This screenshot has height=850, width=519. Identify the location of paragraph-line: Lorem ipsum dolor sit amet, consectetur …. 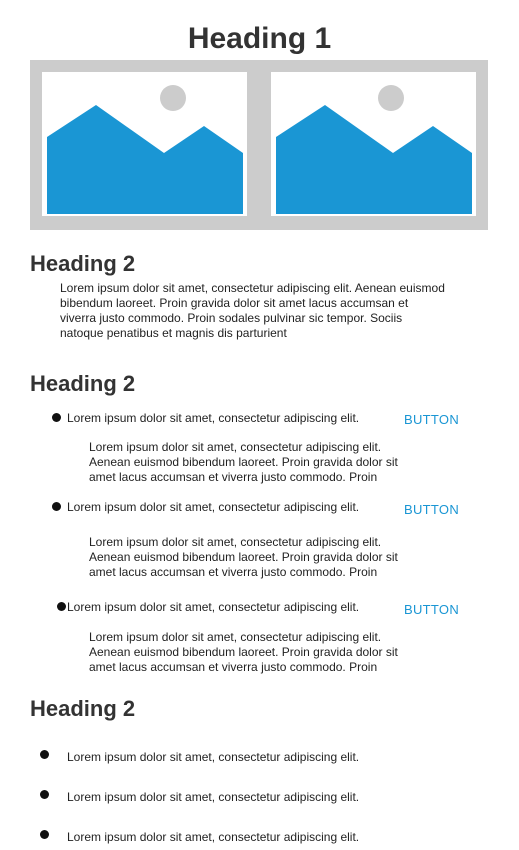
(252, 288).